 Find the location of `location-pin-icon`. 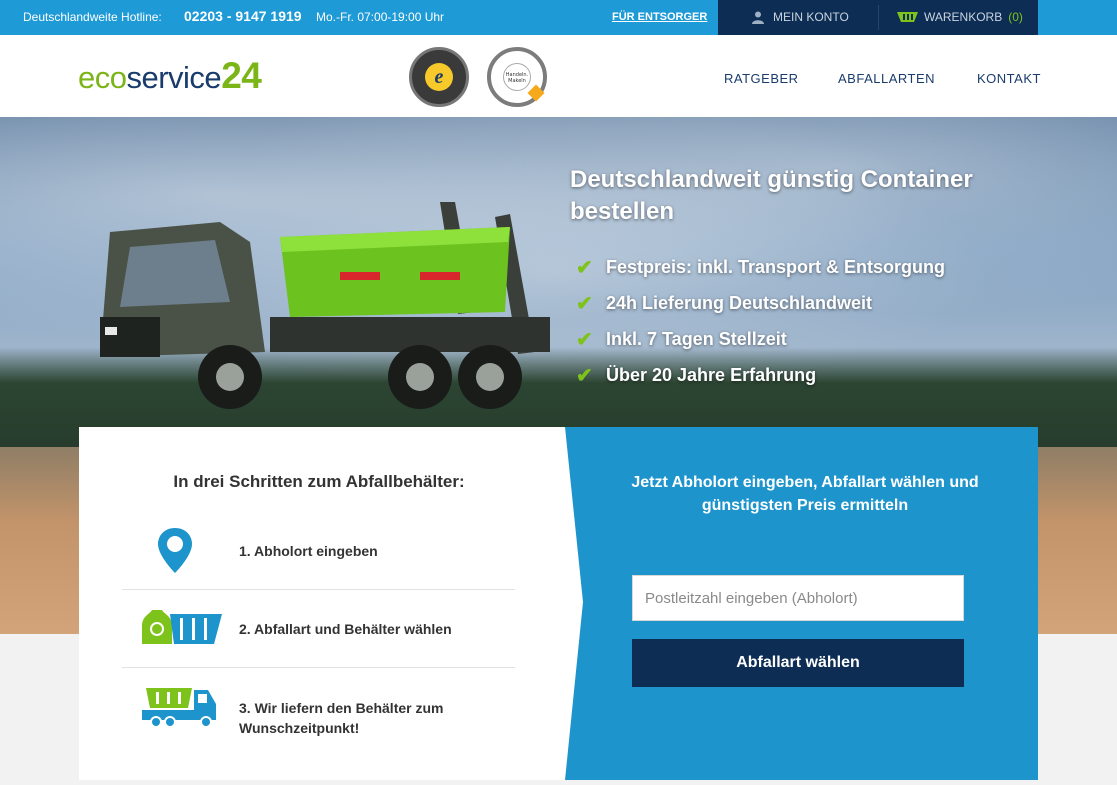

location-pin-icon is located at coordinates (175, 550).